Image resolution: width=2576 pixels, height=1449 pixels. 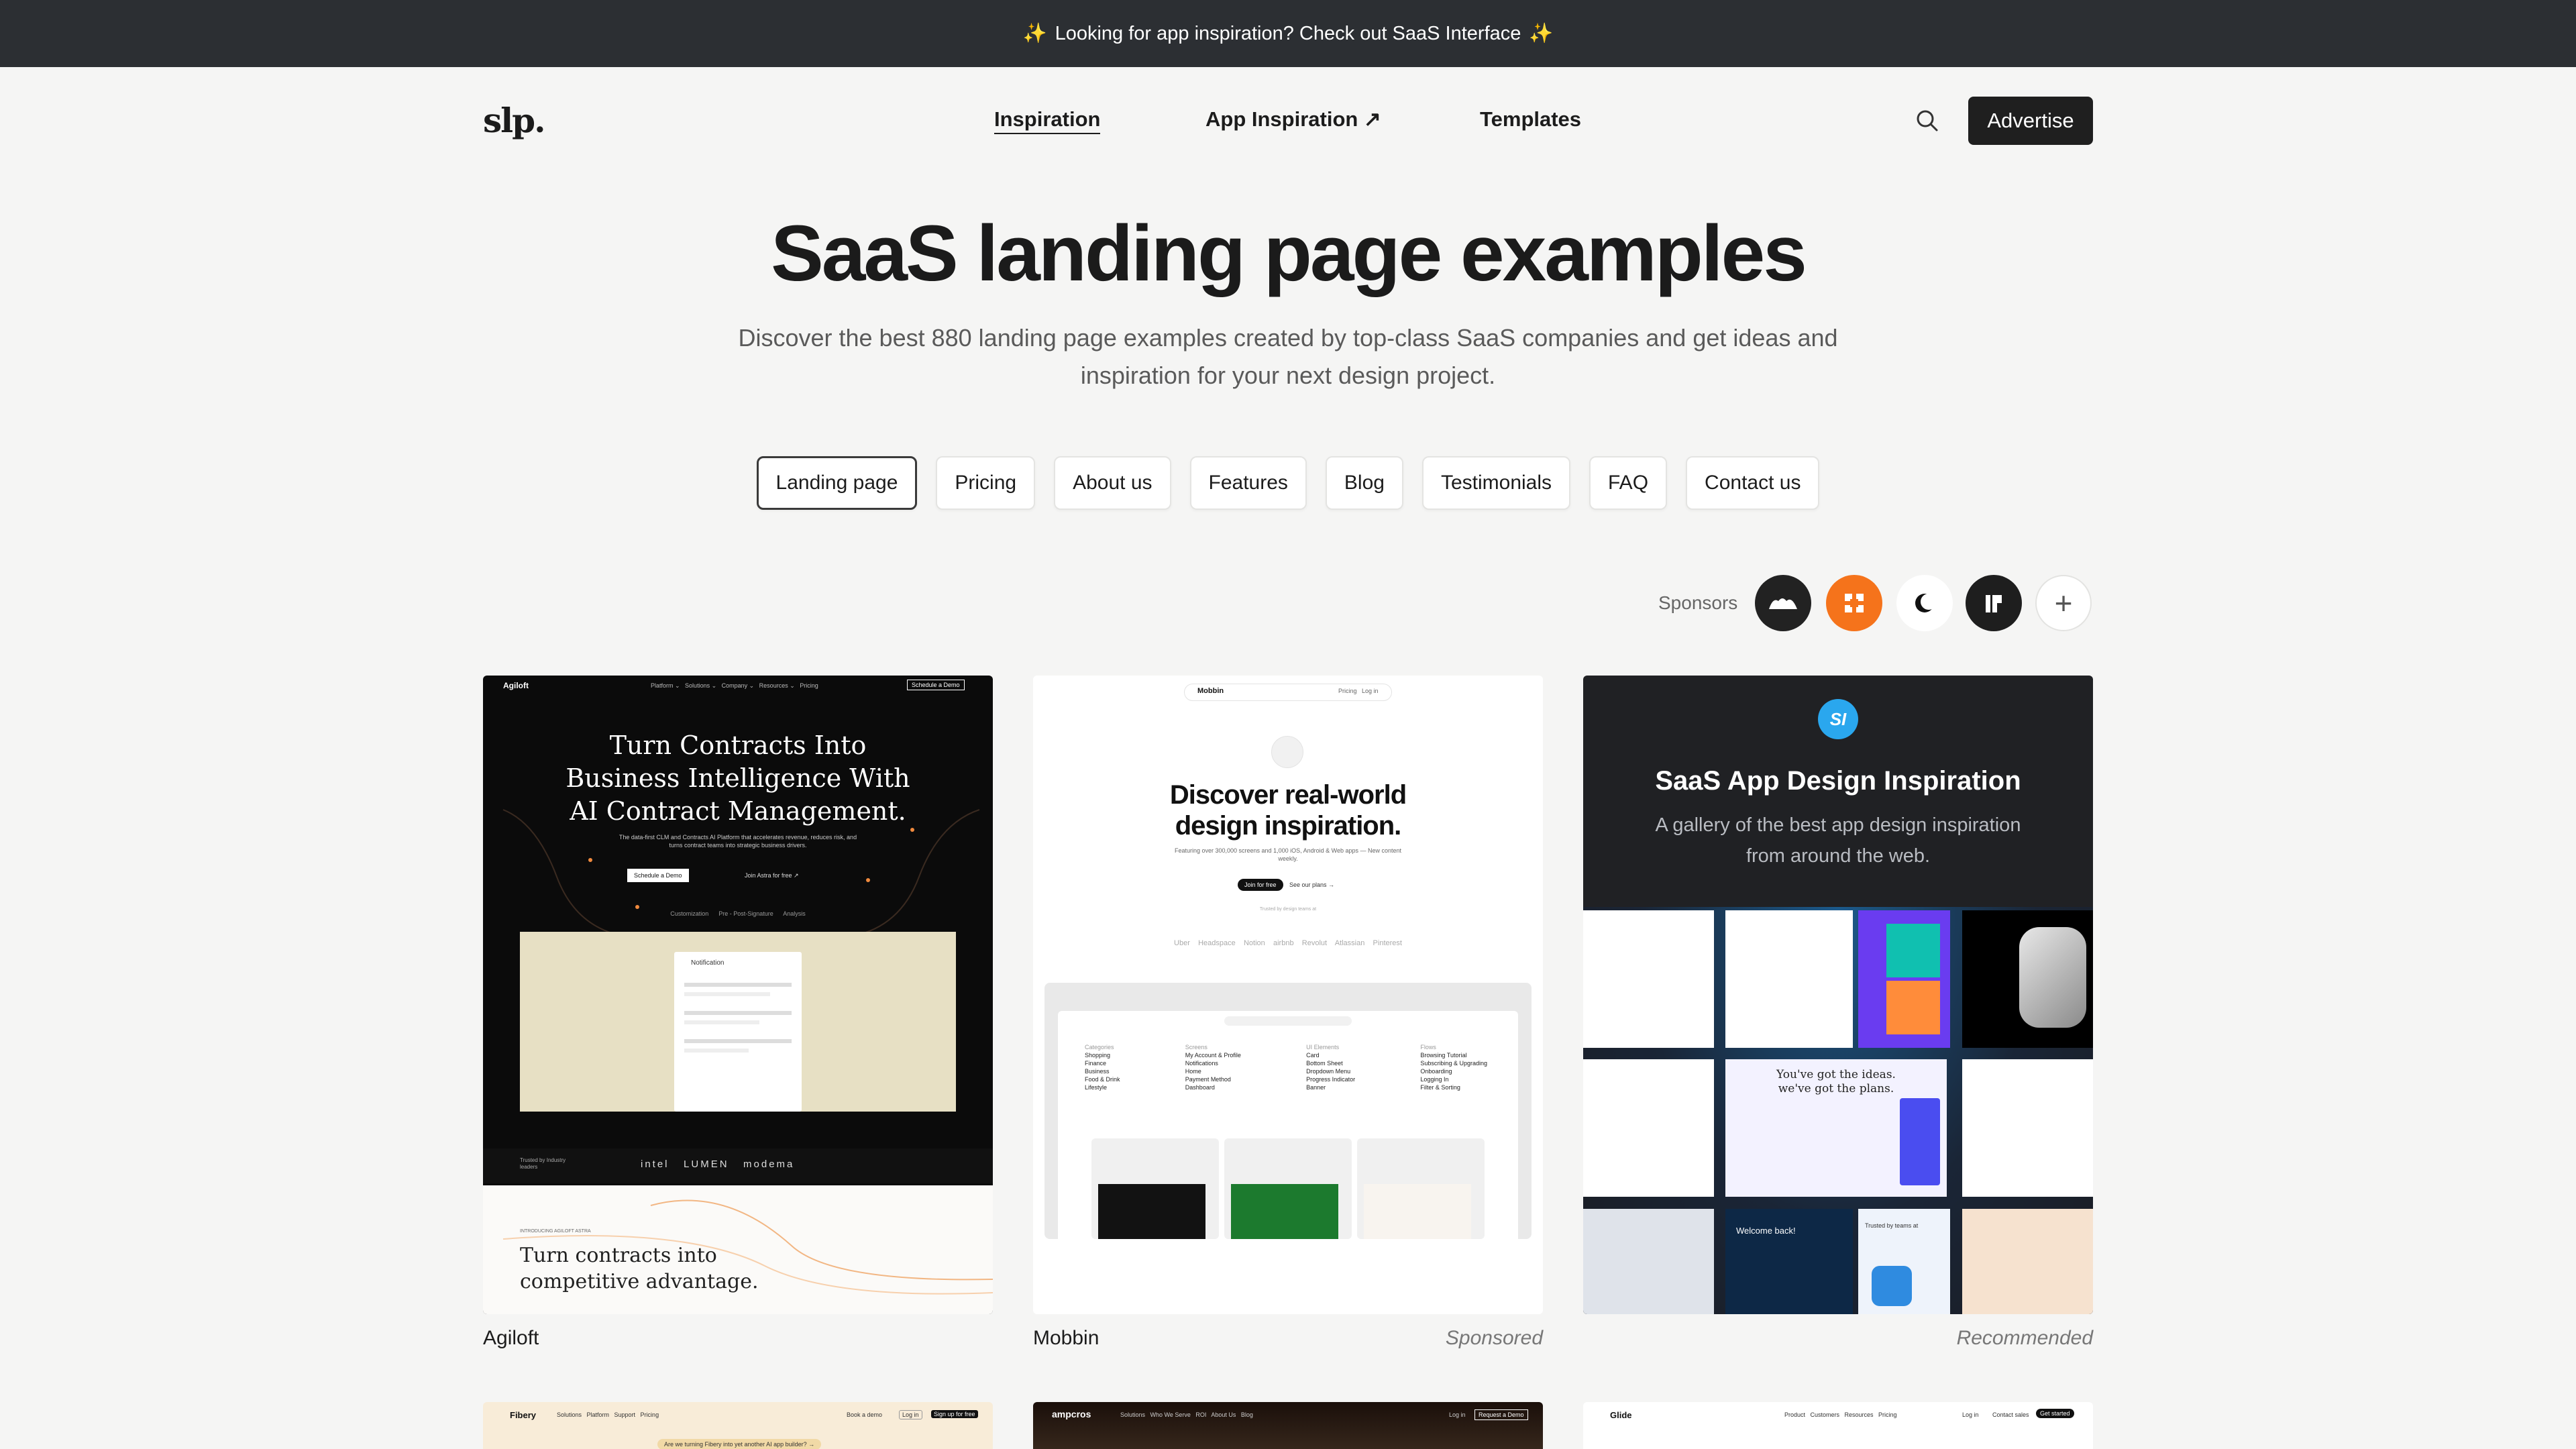 What do you see at coordinates (986, 483) in the screenshot?
I see `filter-pricing: Pricing` at bounding box center [986, 483].